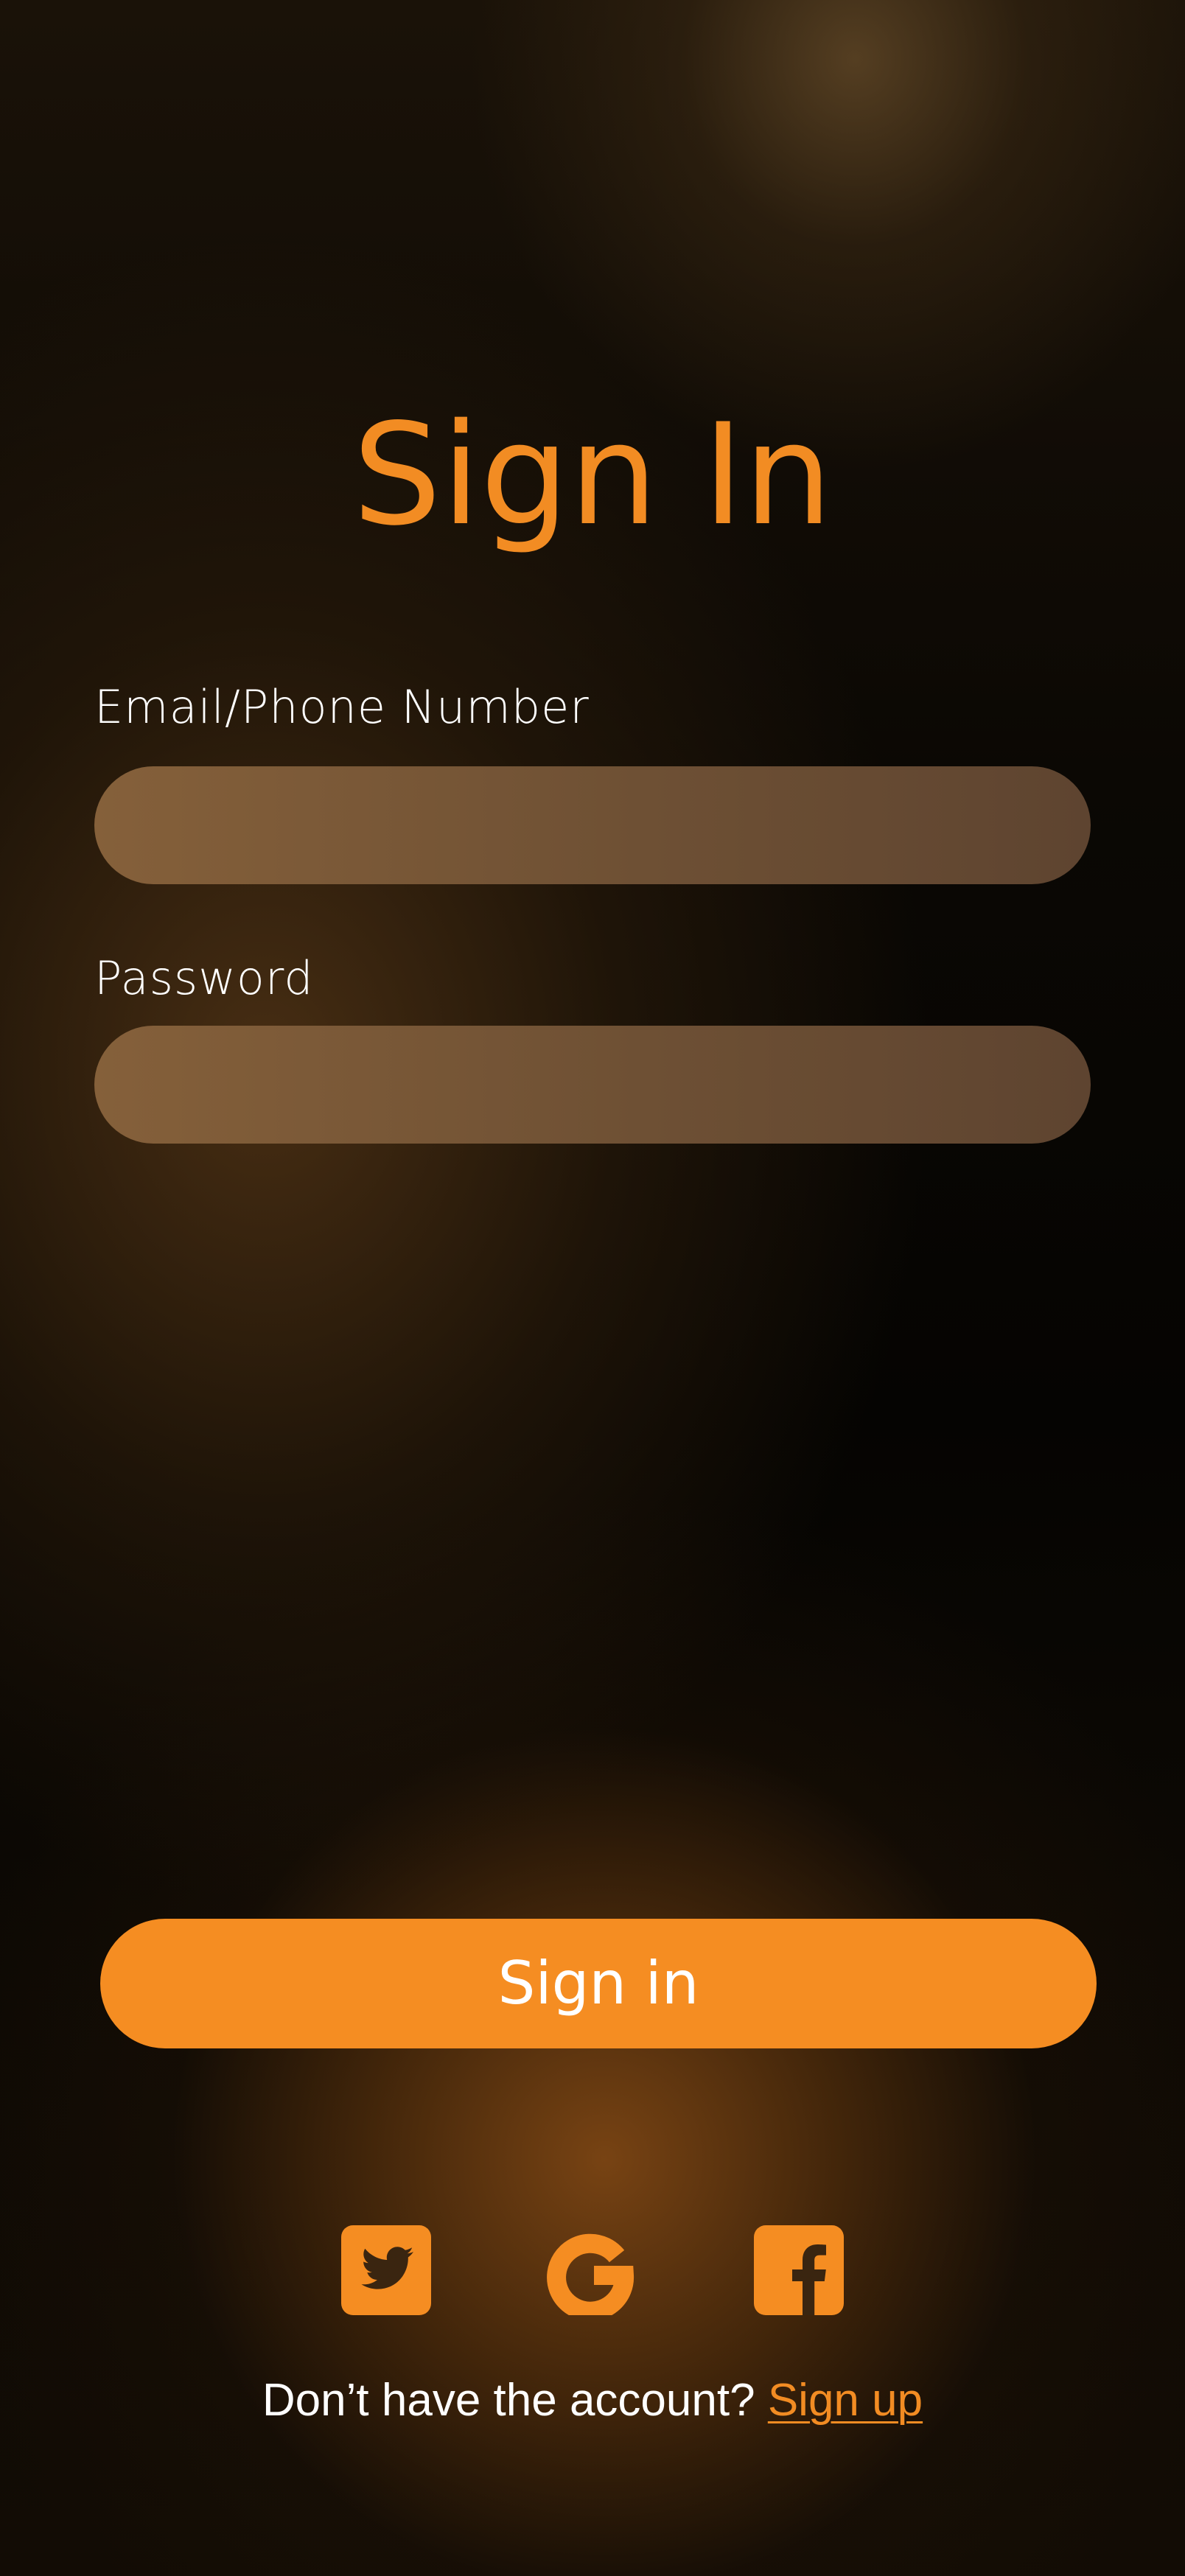  I want to click on password-label: Password, so click(204, 978).